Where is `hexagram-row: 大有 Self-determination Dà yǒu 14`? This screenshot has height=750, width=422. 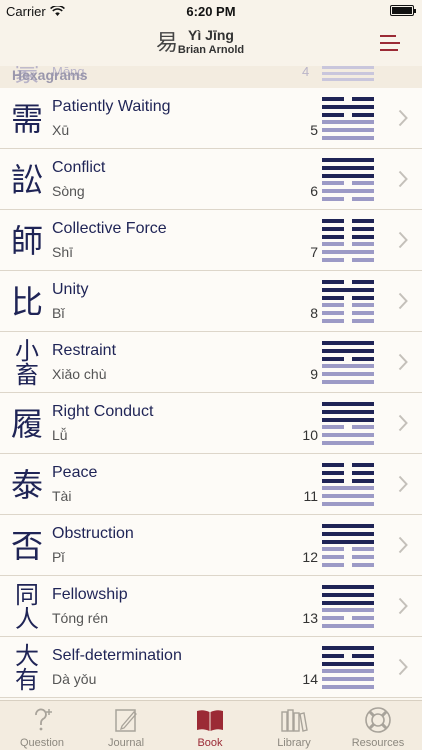 hexagram-row: 大有 Self-determination Dà yǒu 14 is located at coordinates (211, 667).